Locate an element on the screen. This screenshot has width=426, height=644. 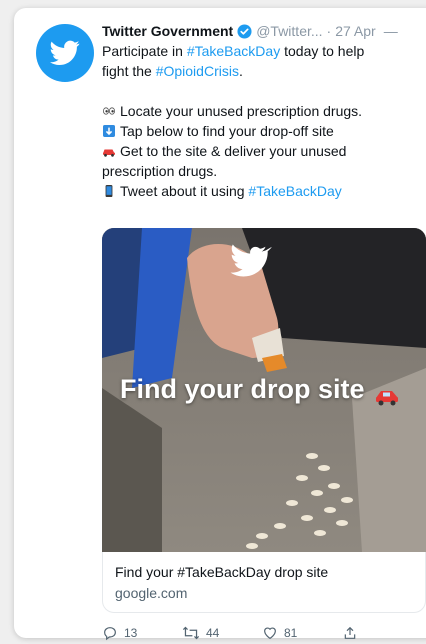
text-segment: Participate in is located at coordinates (144, 51).